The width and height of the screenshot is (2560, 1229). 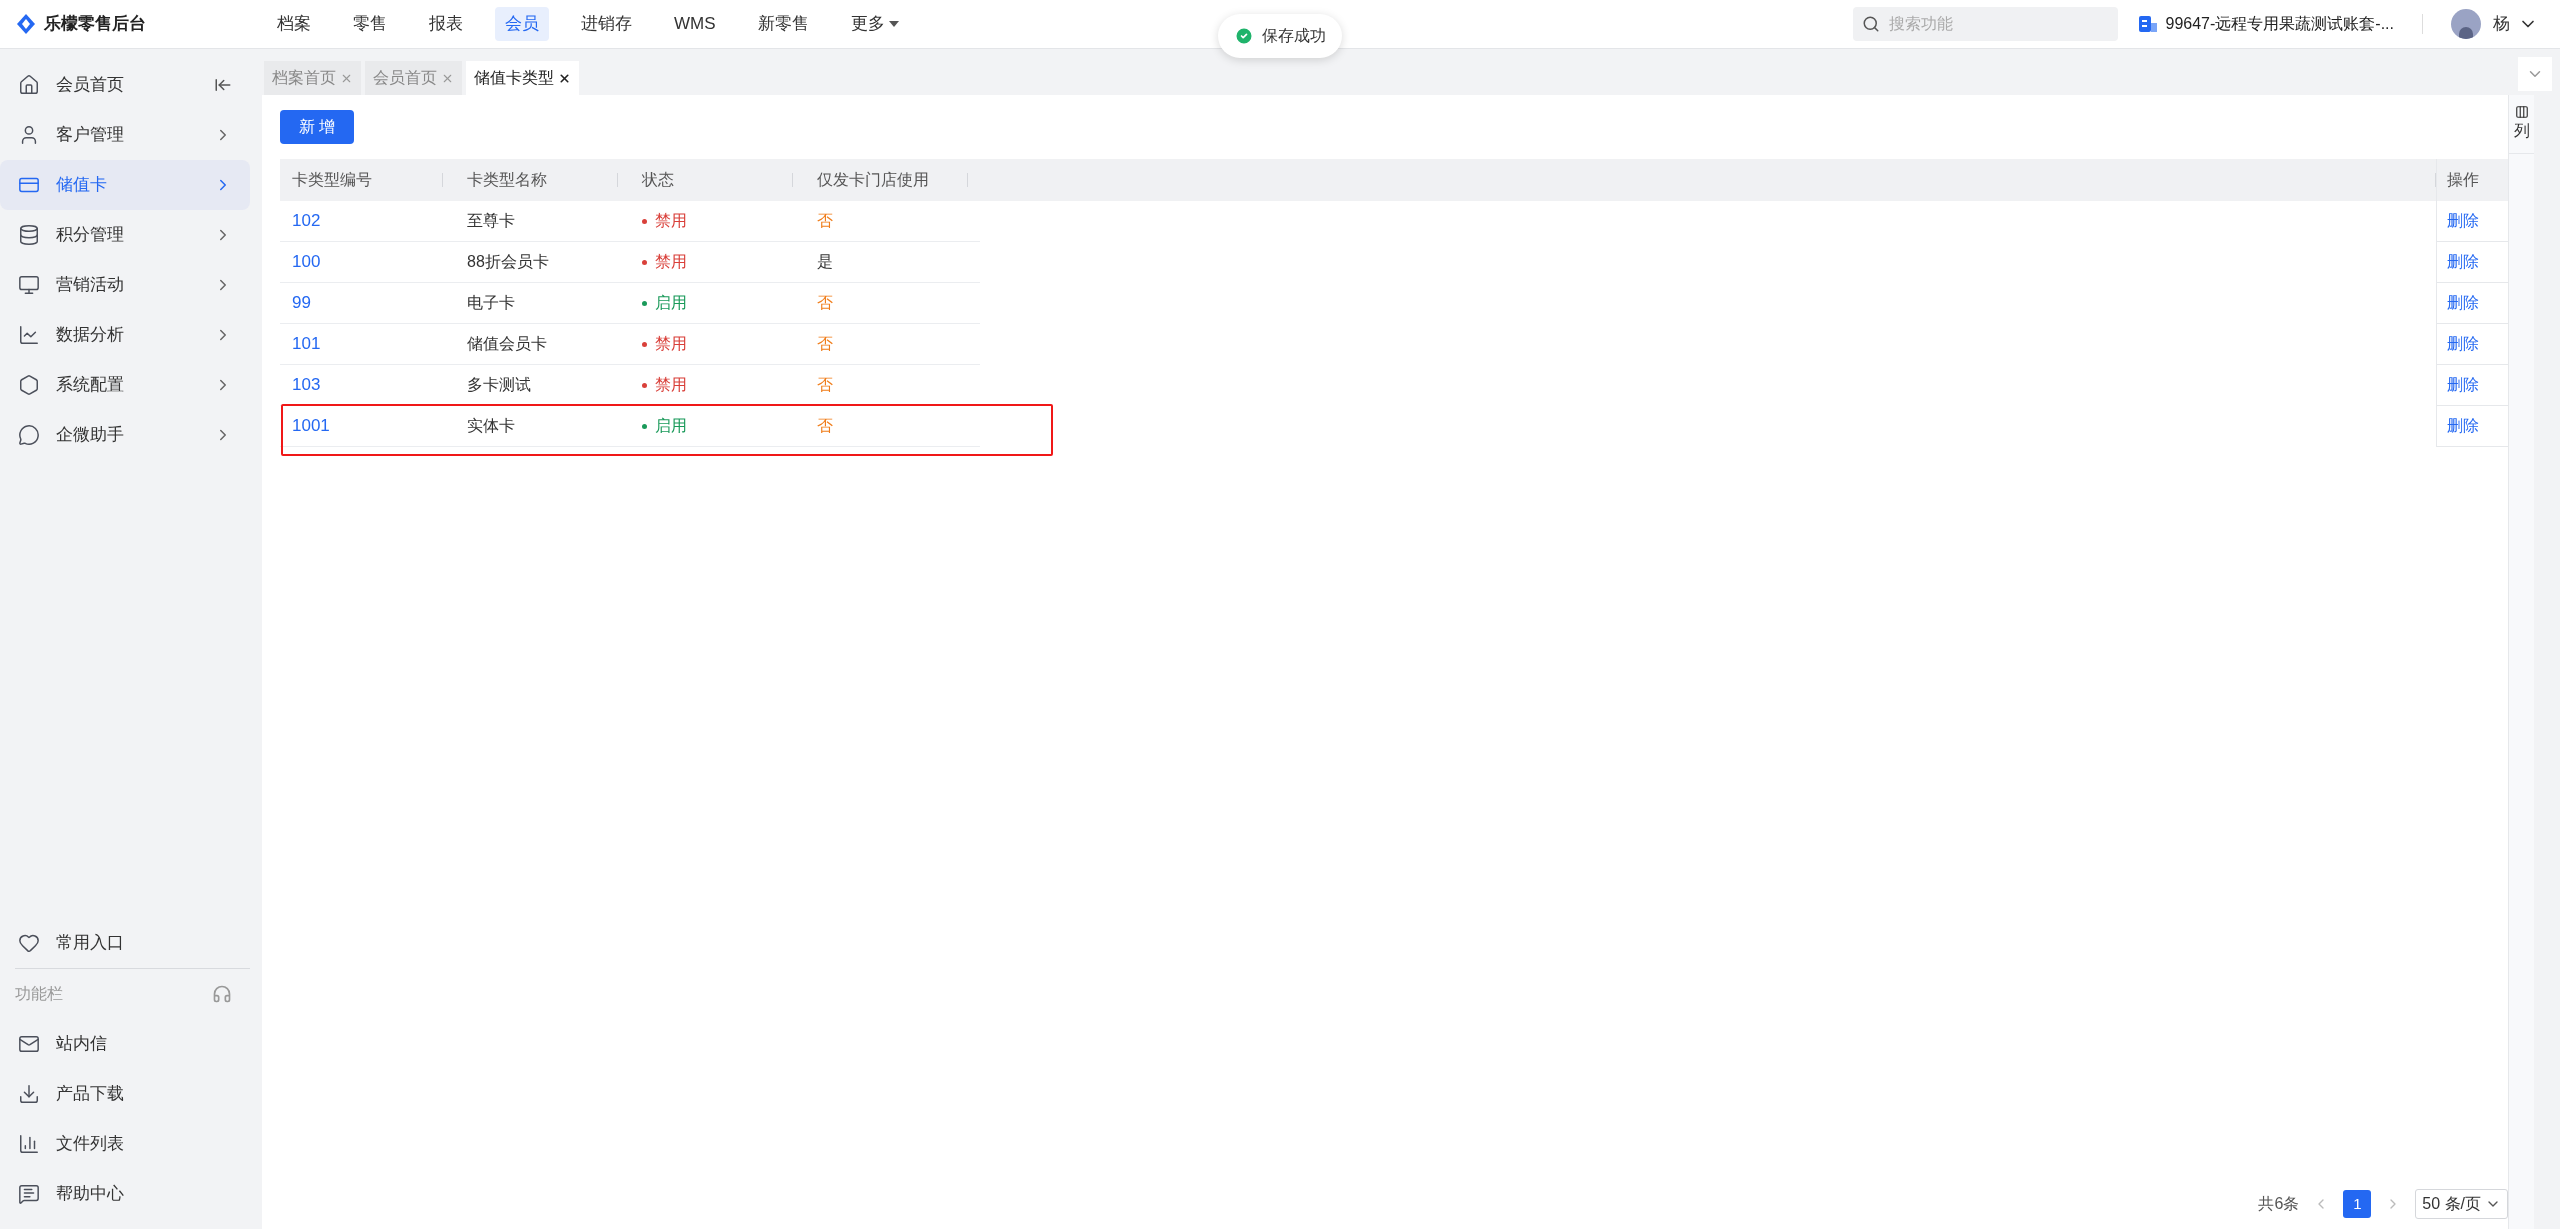 What do you see at coordinates (893, 24) in the screenshot?
I see `caret-icon` at bounding box center [893, 24].